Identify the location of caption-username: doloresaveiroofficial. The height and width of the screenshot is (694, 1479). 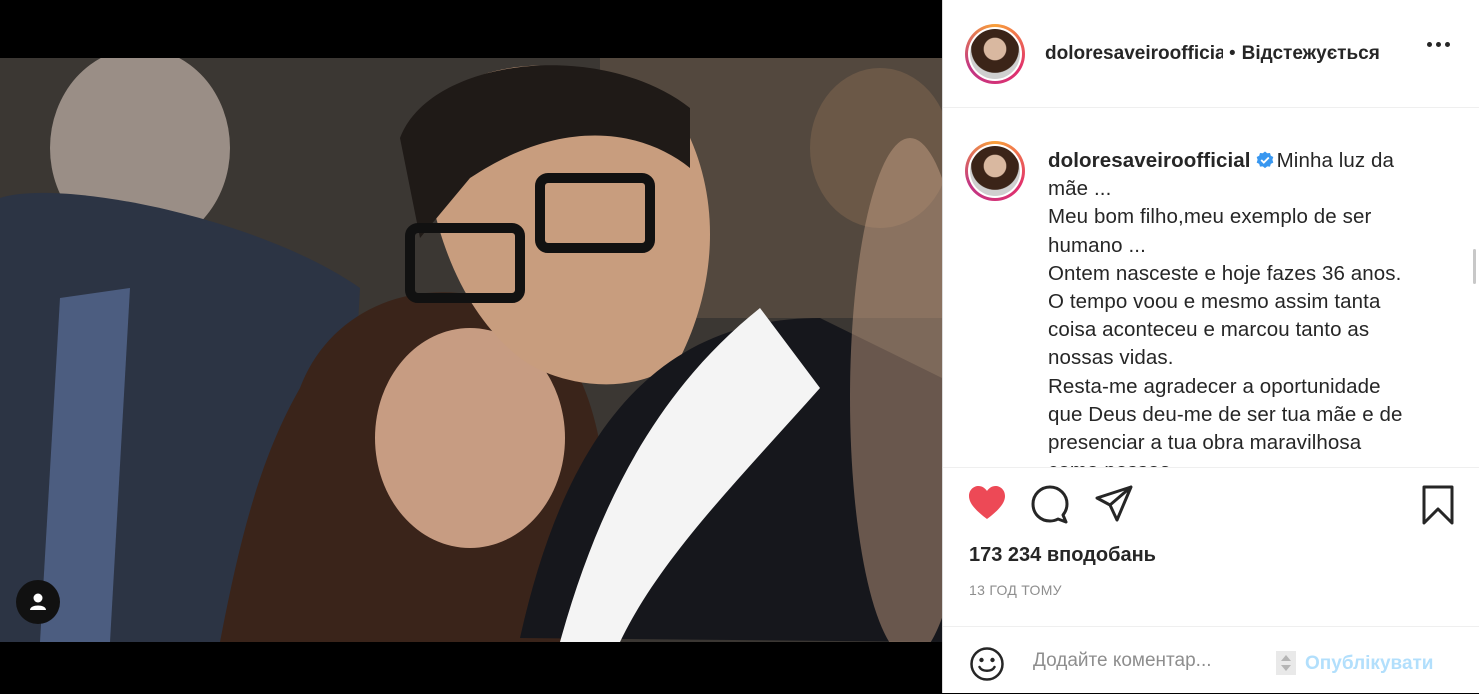
(1149, 160).